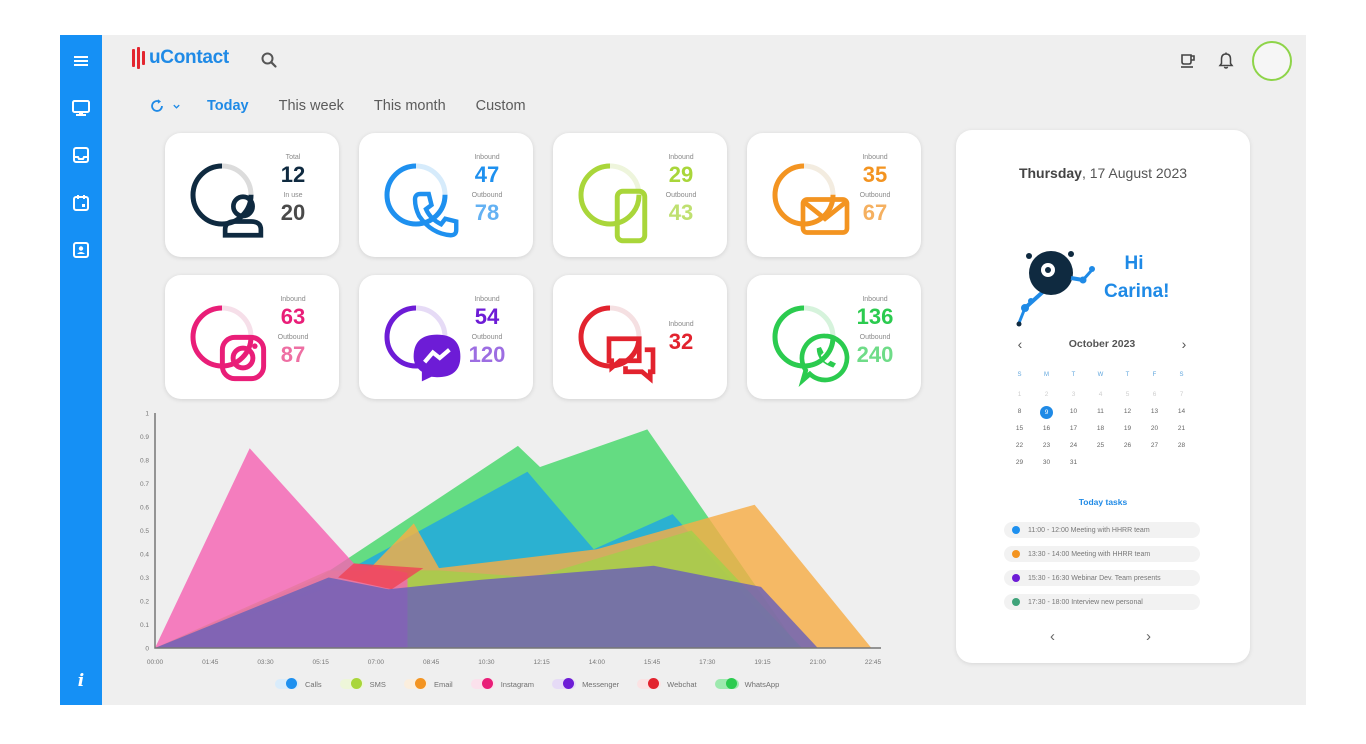 The image size is (1366, 744). I want to click on calendar-next-button: ›, so click(1184, 344).